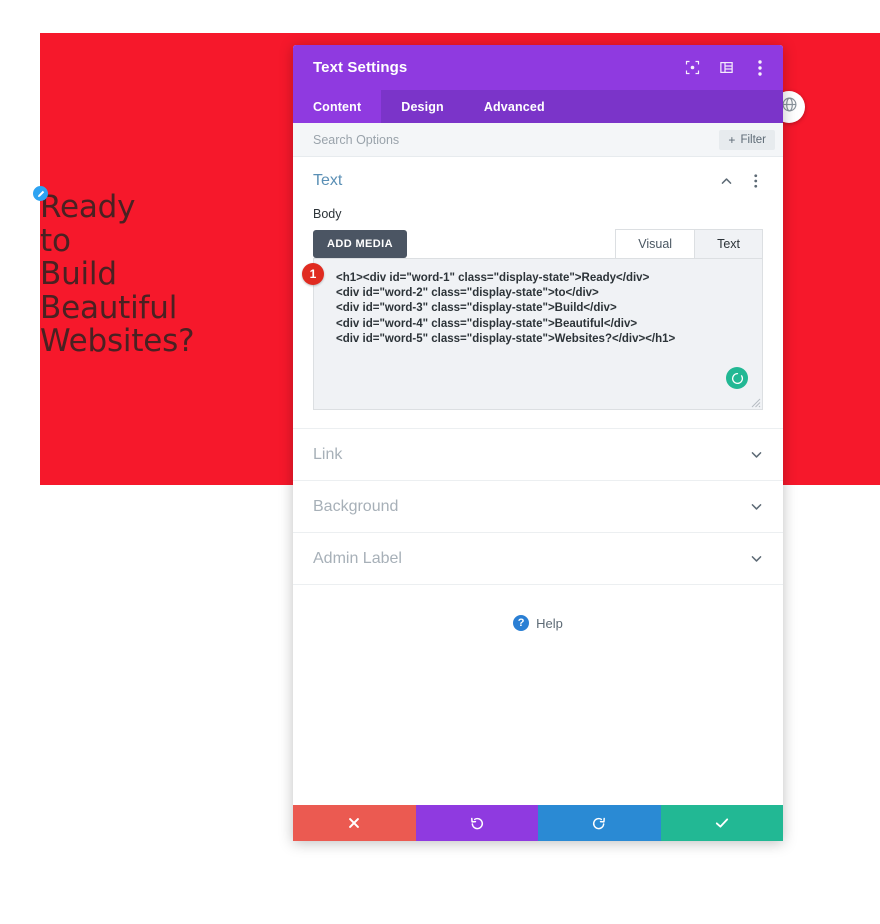  I want to click on question-mark-icon: ?, so click(521, 623).